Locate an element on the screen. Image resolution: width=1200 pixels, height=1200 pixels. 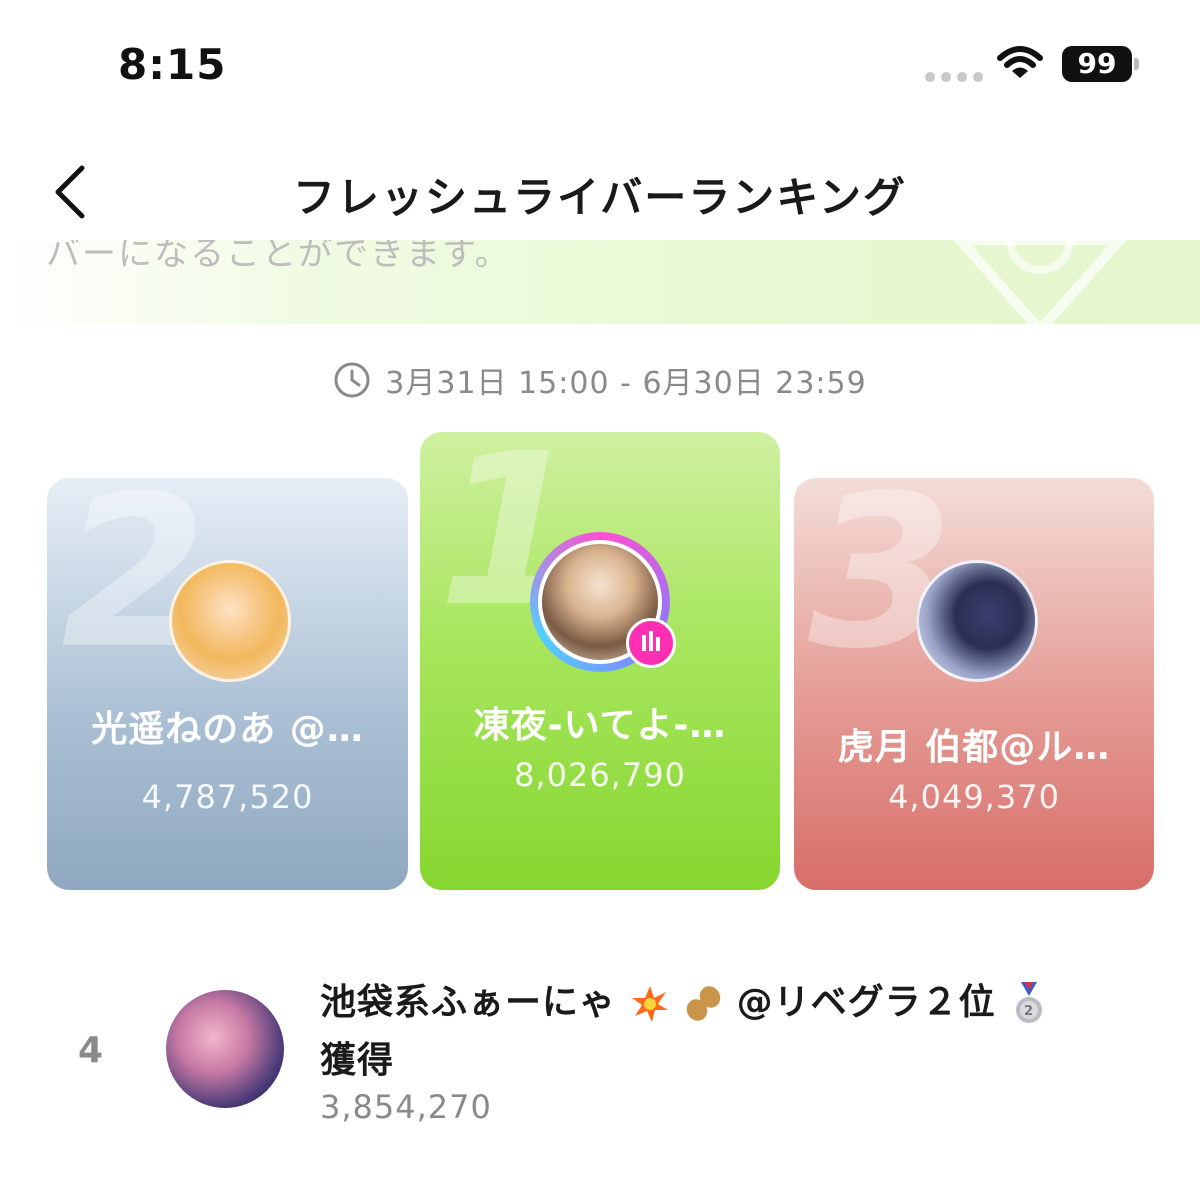
description-banner: バーになることができます。 is located at coordinates (600, 282).